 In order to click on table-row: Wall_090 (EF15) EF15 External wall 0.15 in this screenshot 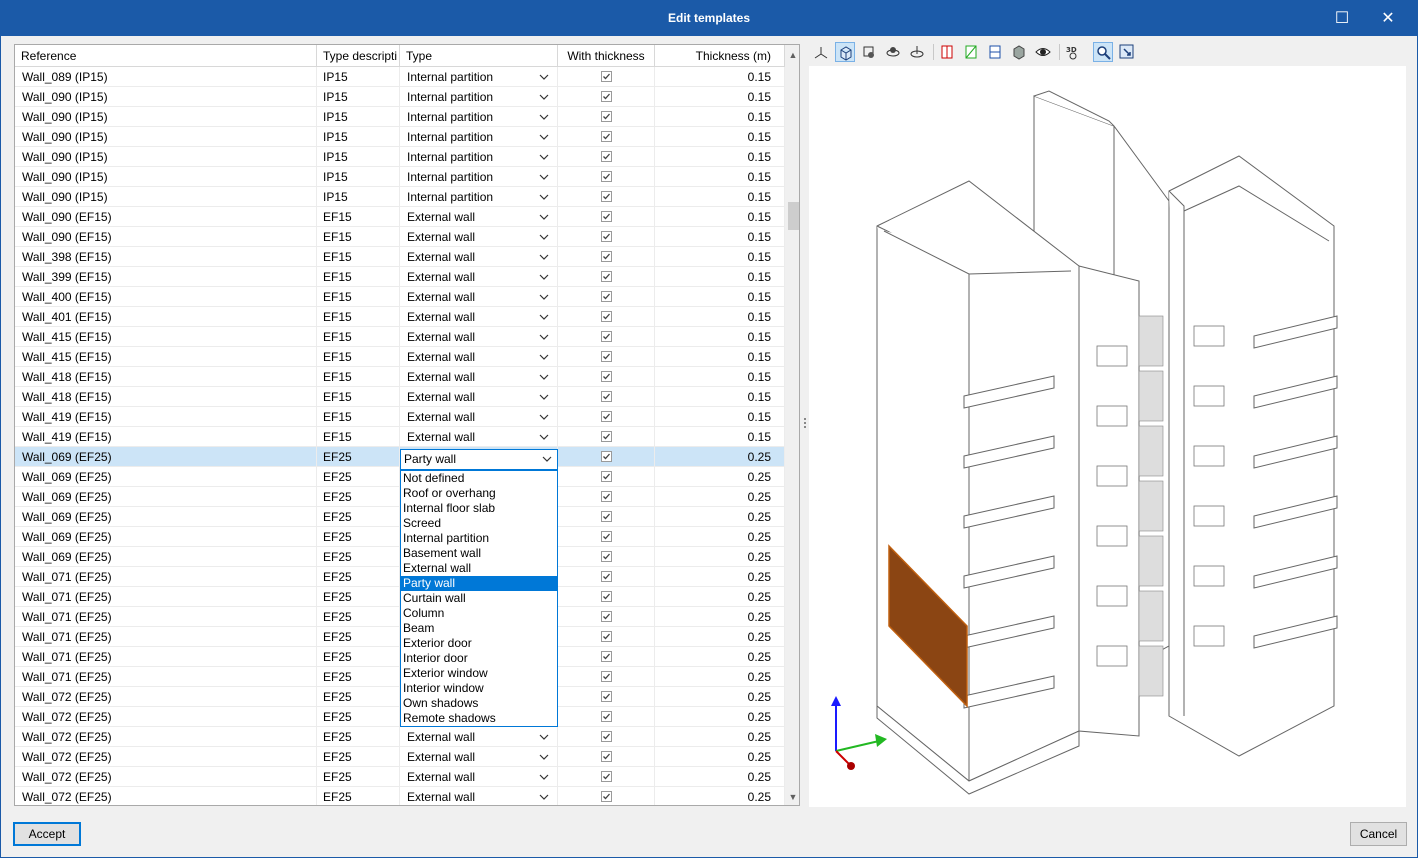, I will do `click(400, 217)`.